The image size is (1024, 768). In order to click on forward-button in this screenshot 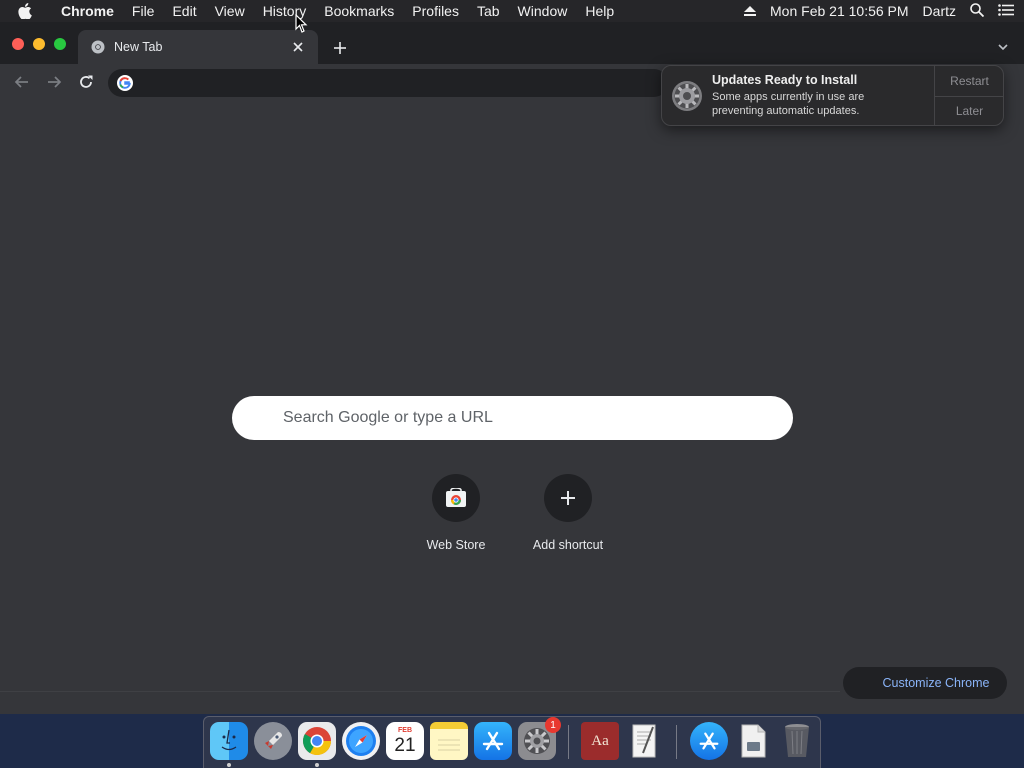, I will do `click(54, 82)`.